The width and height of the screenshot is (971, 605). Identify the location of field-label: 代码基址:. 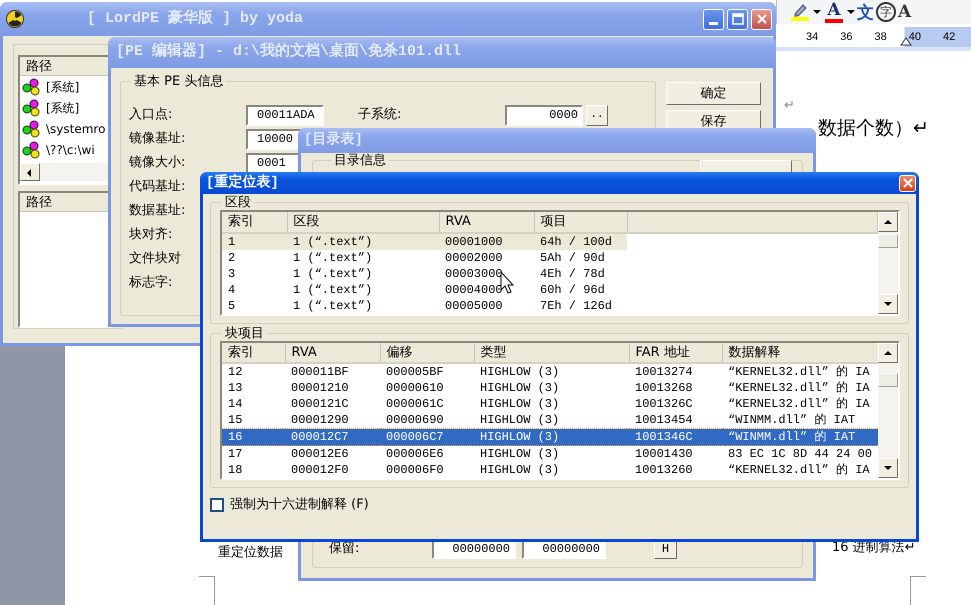
(157, 186).